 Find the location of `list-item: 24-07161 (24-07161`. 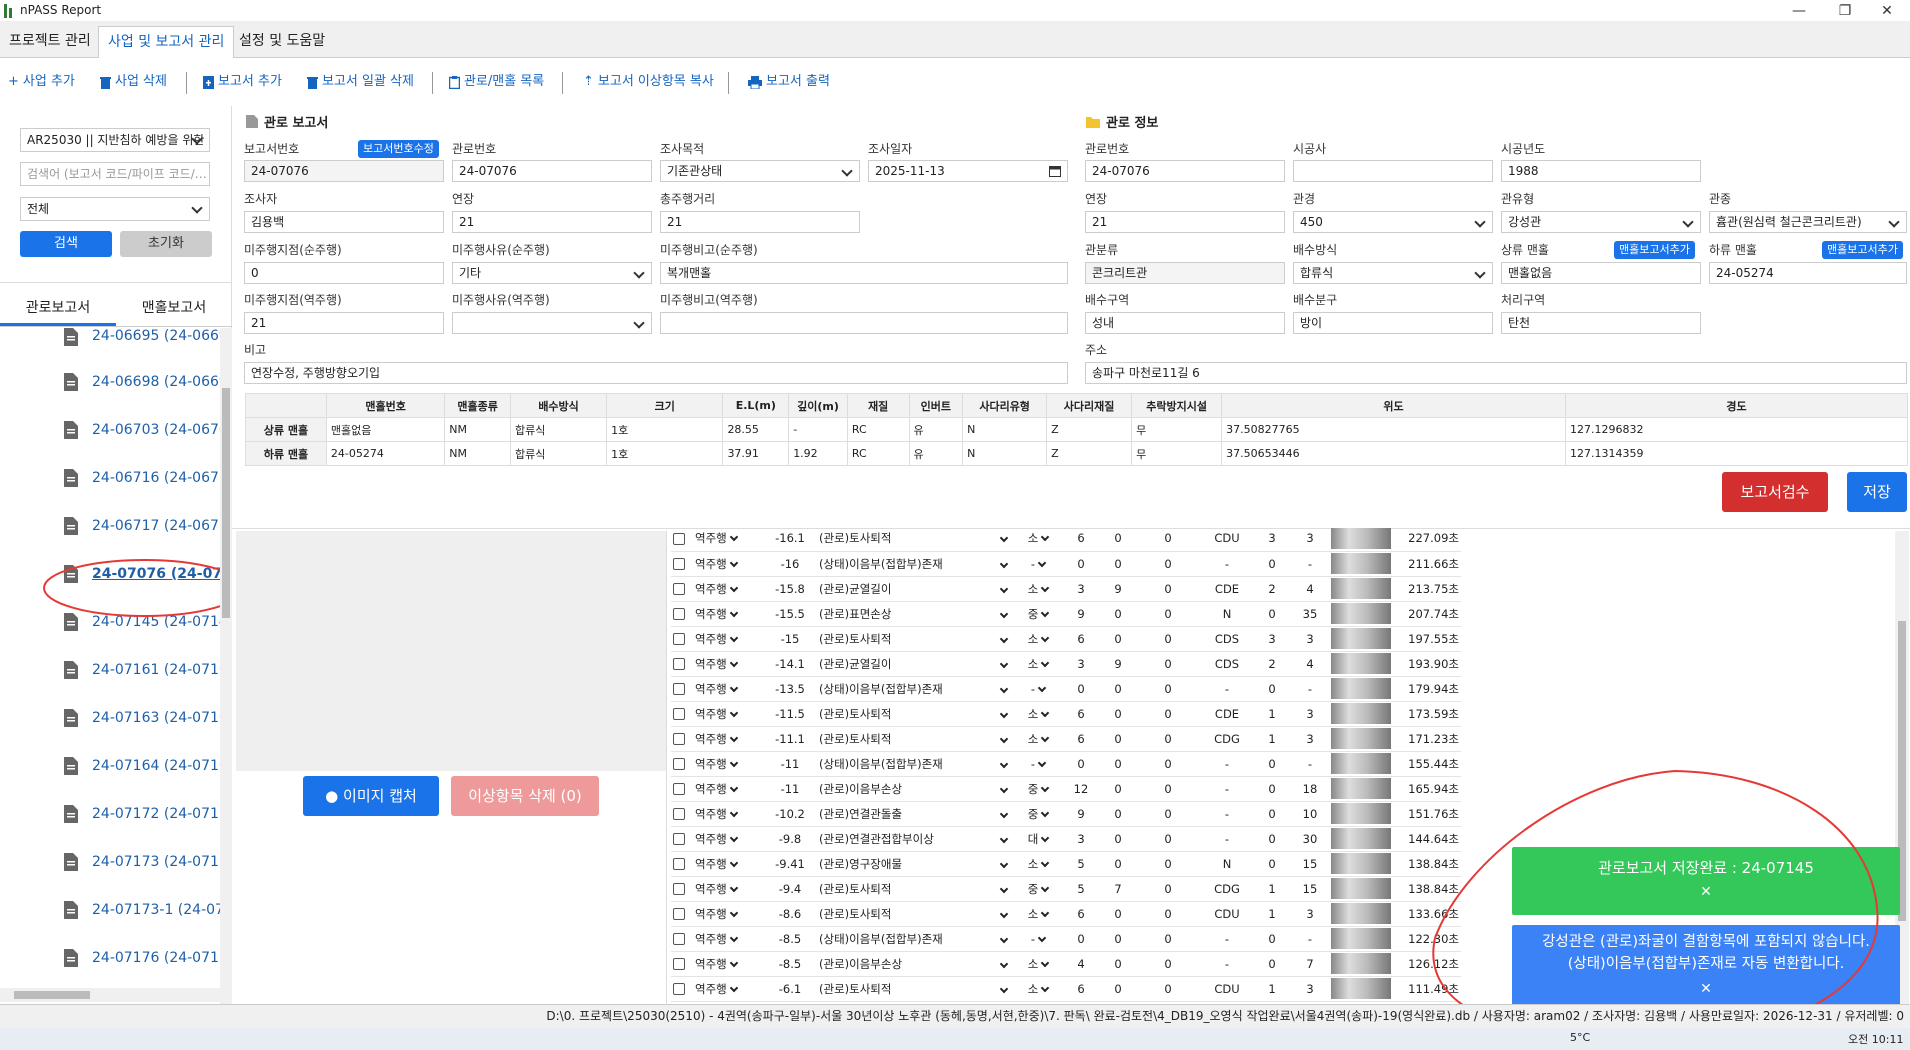

list-item: 24-07161 (24-07161 is located at coordinates (141, 670).